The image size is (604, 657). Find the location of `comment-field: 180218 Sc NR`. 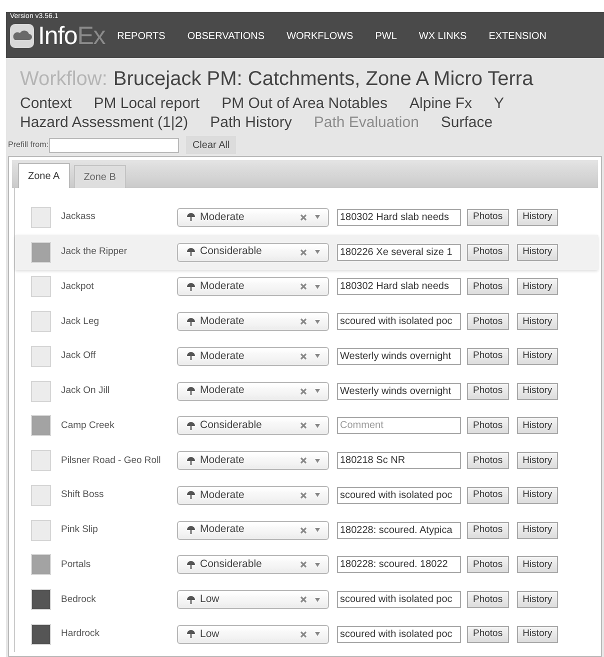

comment-field: 180218 Sc NR is located at coordinates (399, 461).